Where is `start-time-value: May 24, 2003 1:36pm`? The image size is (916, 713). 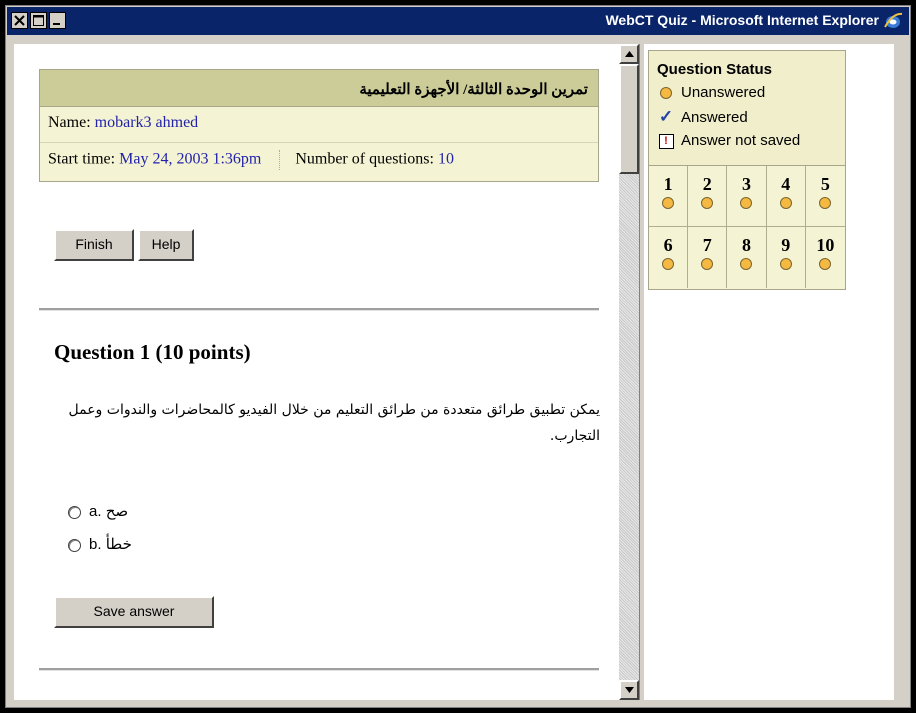 start-time-value: May 24, 2003 1:36pm is located at coordinates (190, 159).